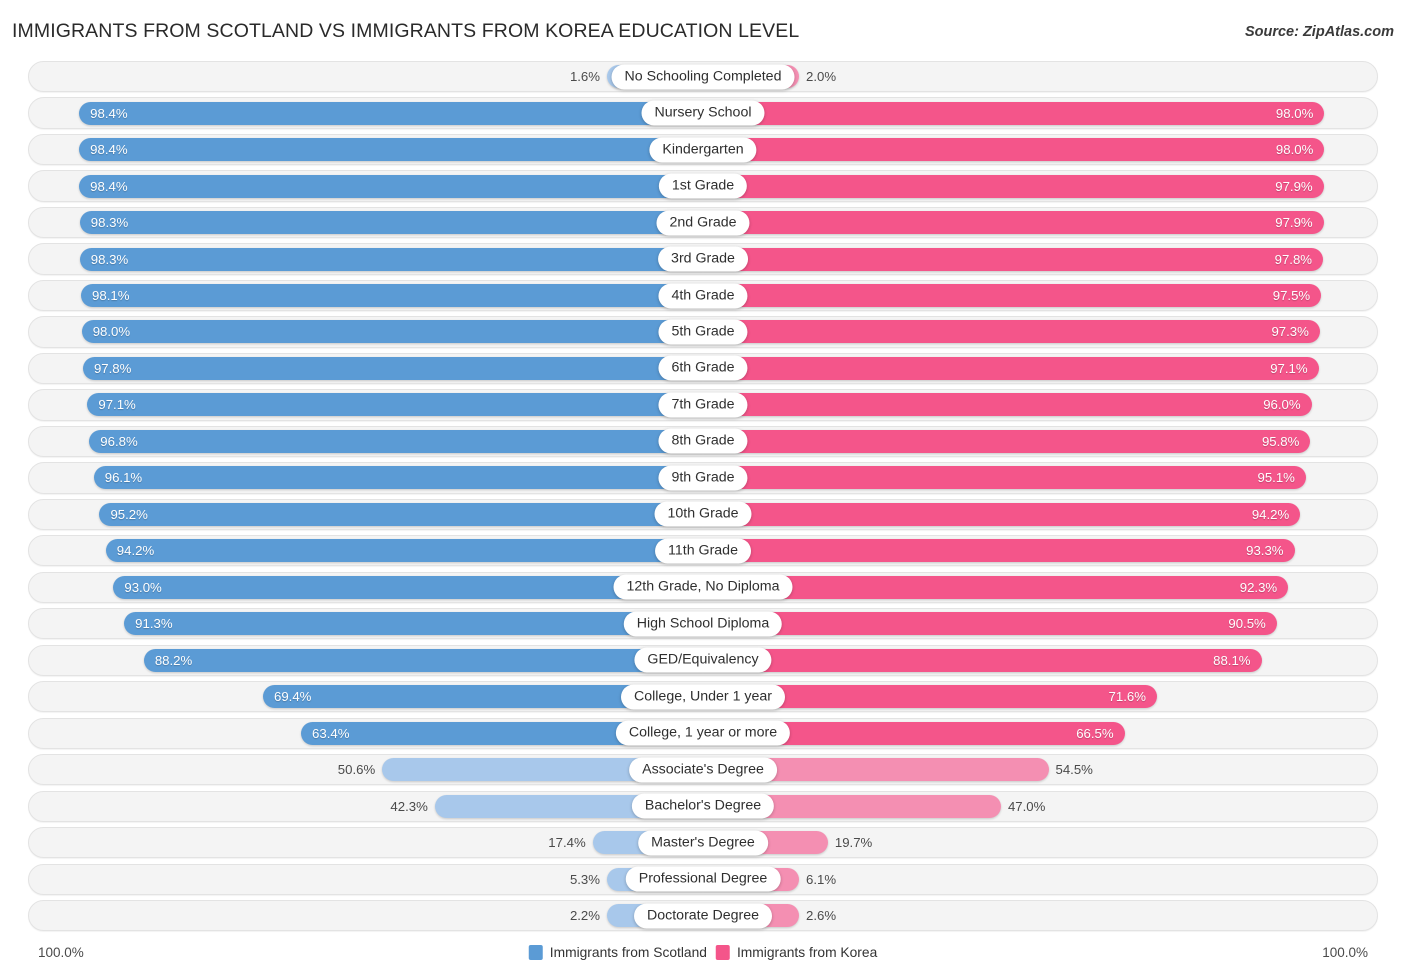 This screenshot has height=975, width=1406. I want to click on category-label: Professional Degree, so click(703, 879).